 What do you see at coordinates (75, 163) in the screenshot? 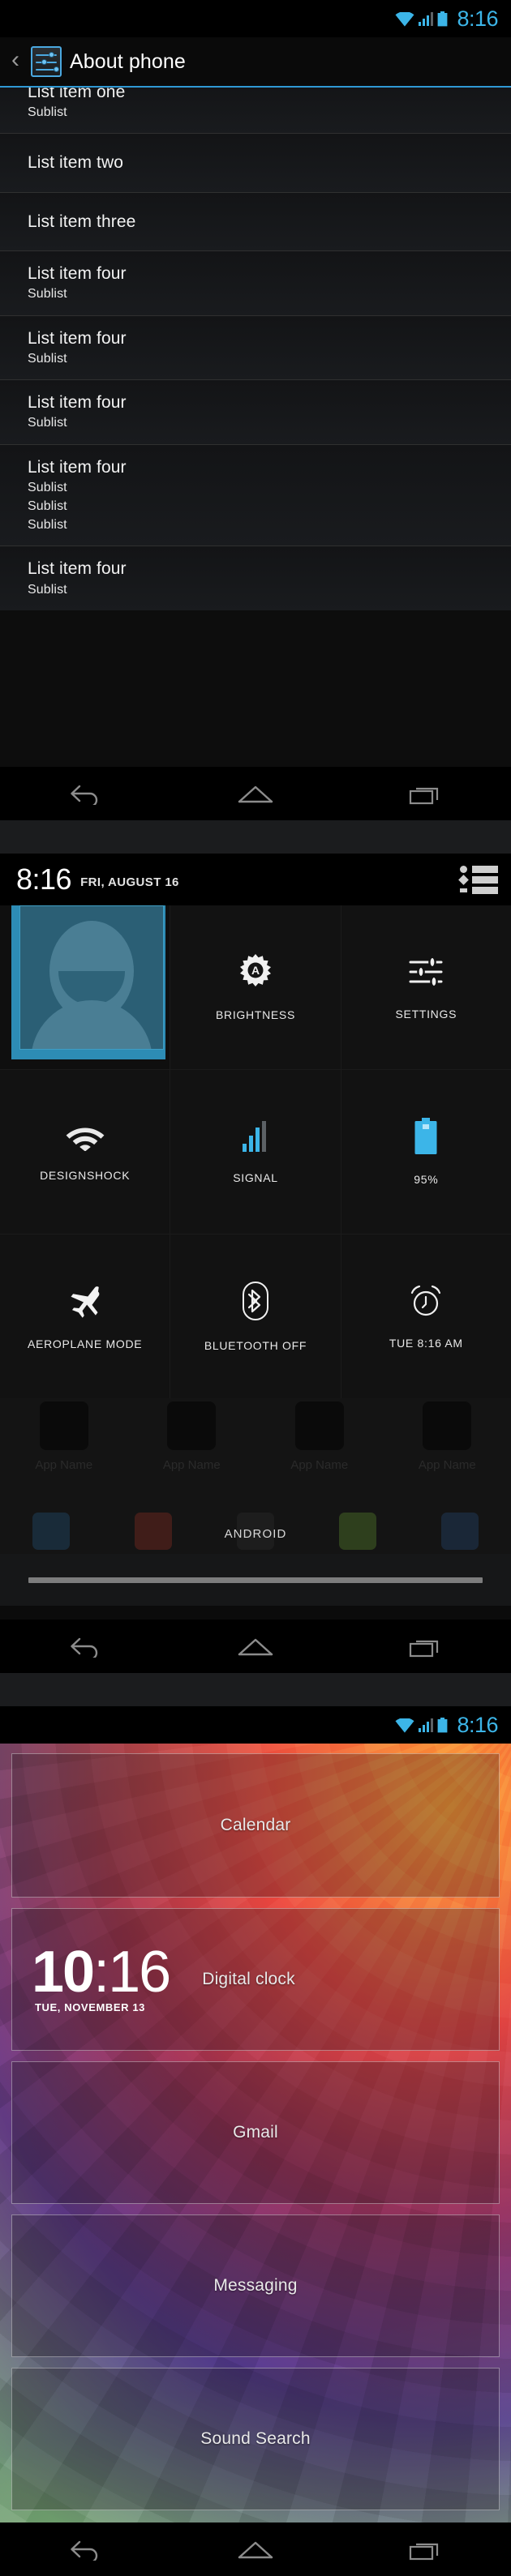
I see `list-item-title: List item two` at bounding box center [75, 163].